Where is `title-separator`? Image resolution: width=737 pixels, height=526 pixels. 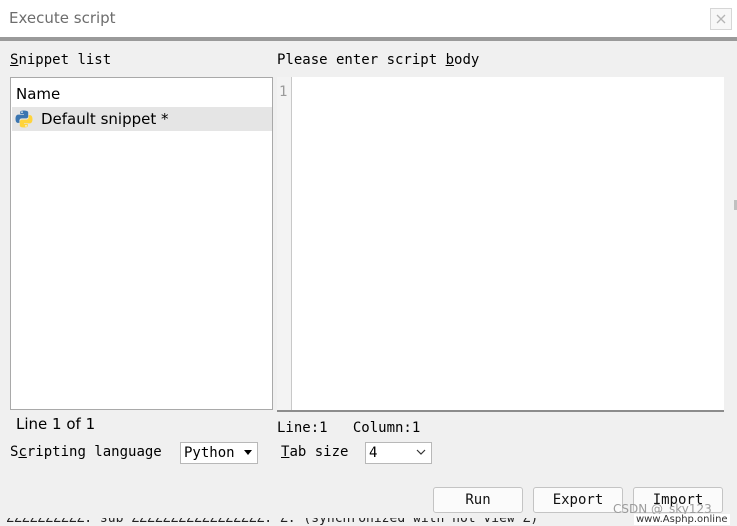
title-separator is located at coordinates (368, 39).